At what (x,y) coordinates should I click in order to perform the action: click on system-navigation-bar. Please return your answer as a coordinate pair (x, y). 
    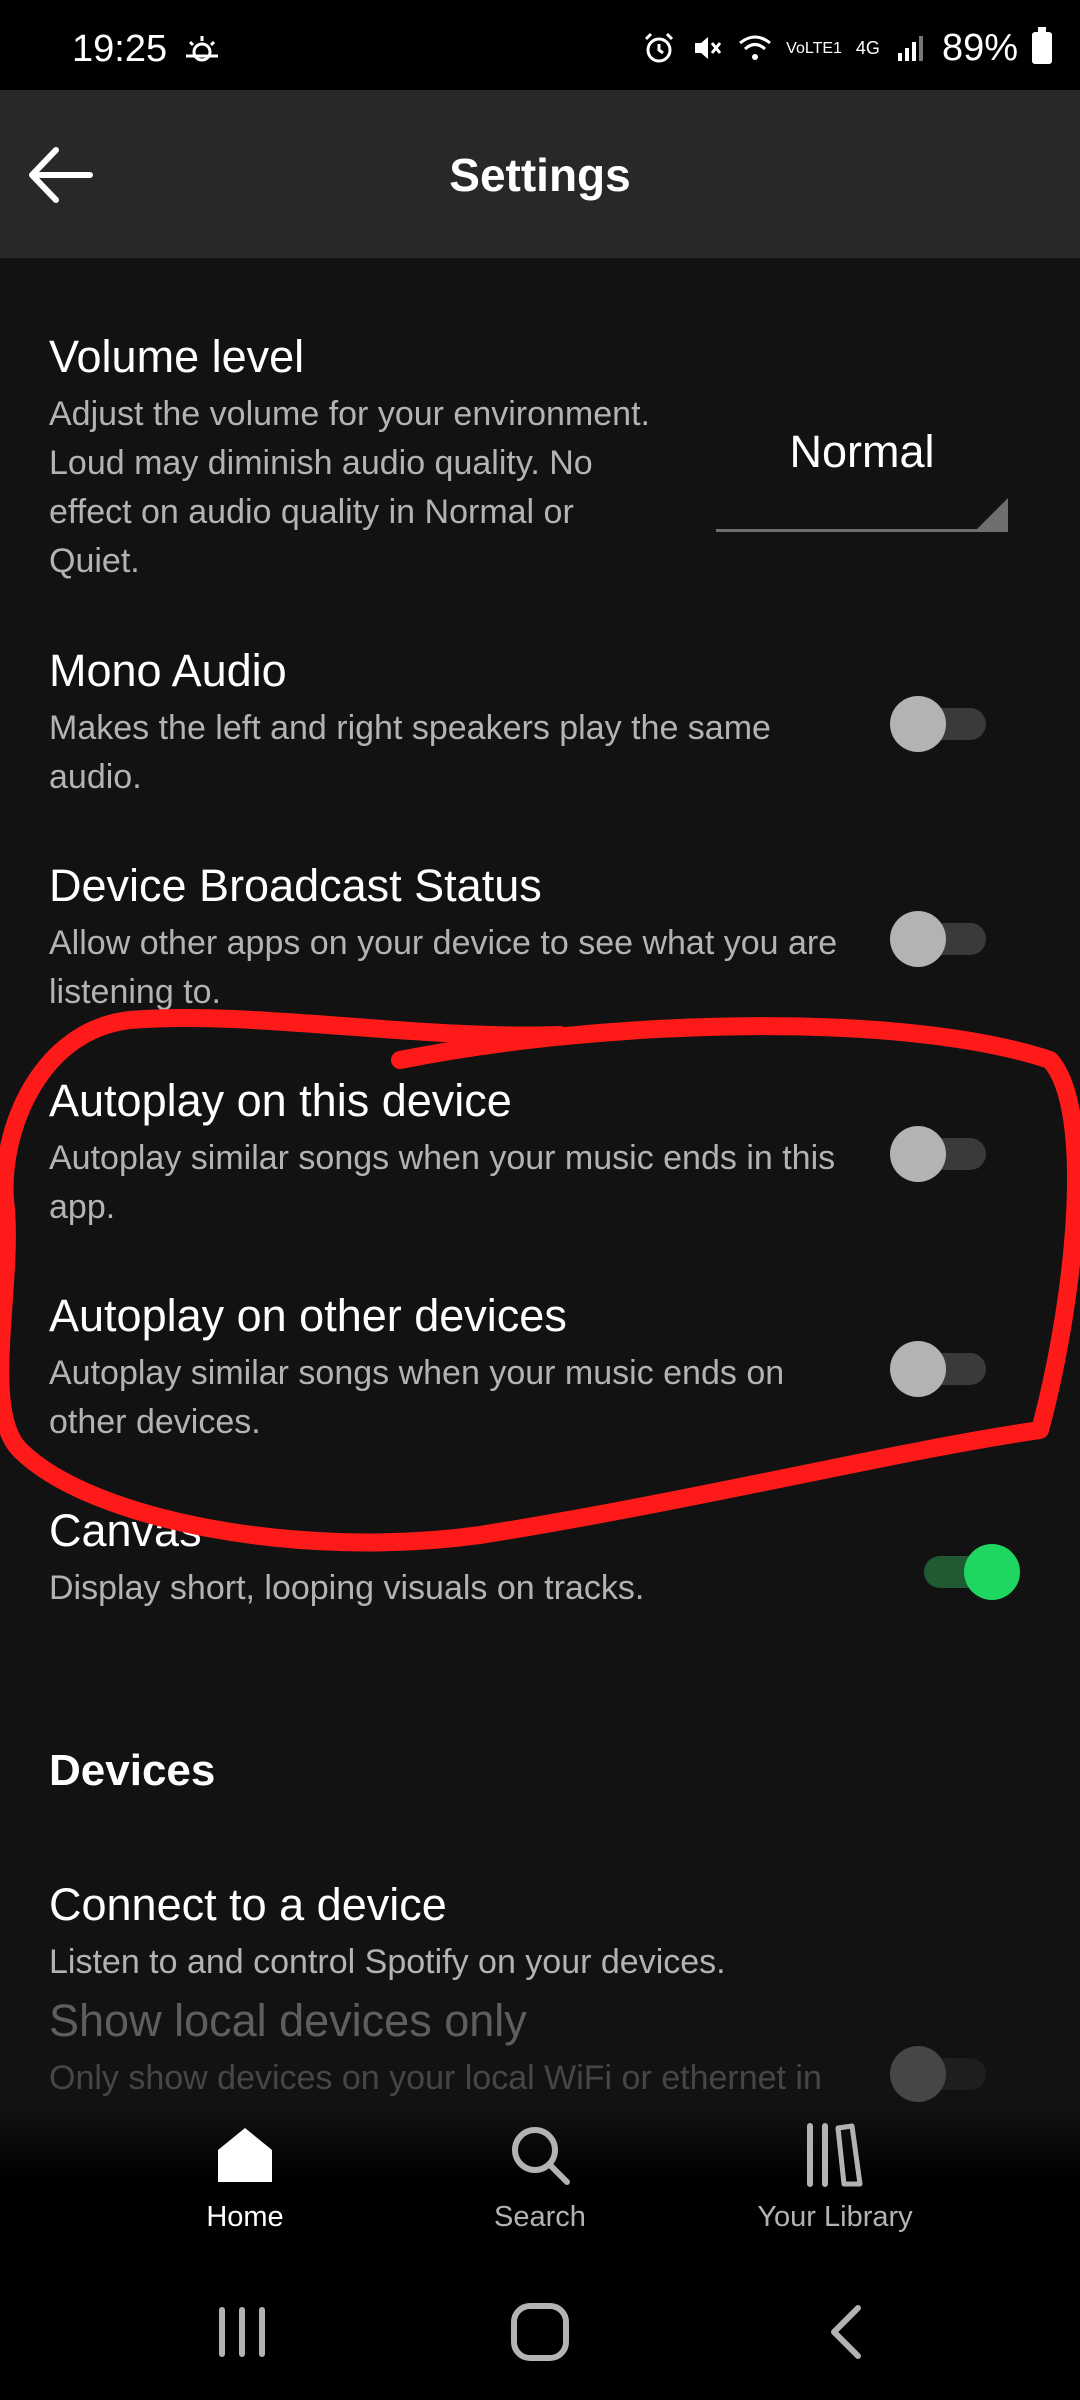
    Looking at the image, I should click on (540, 2330).